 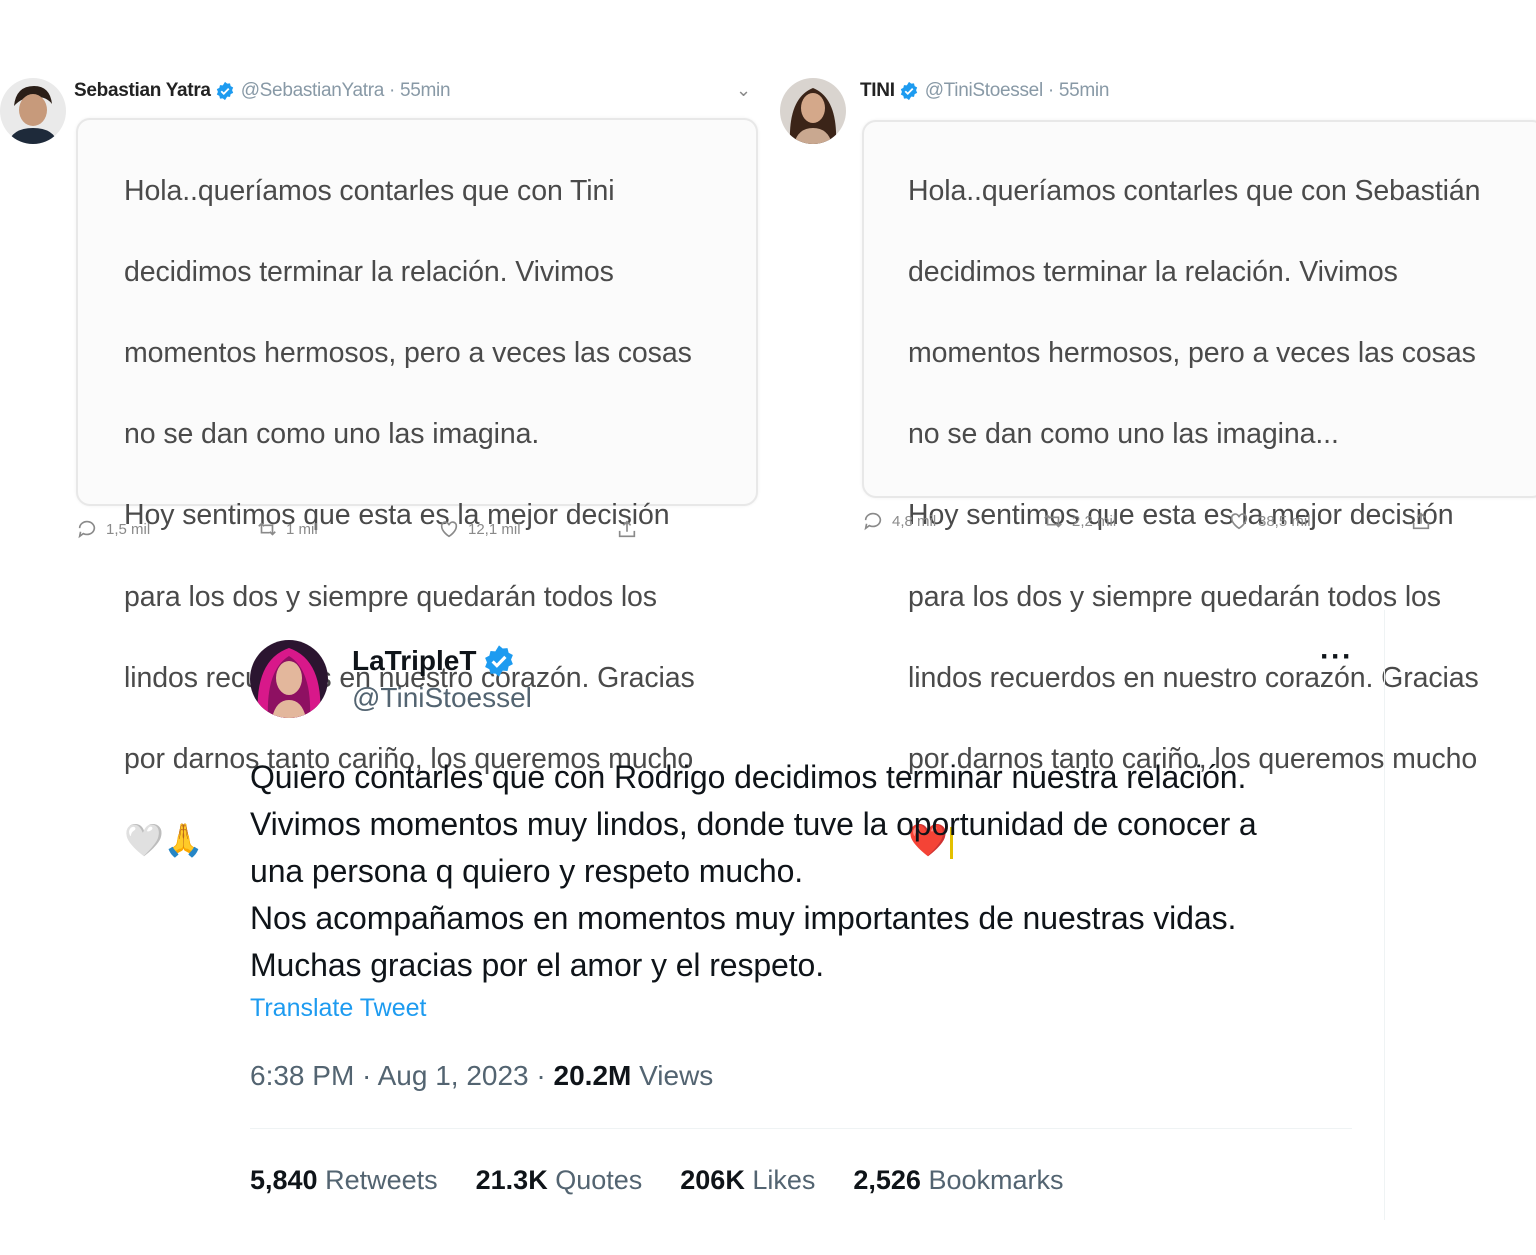 I want to click on more-options-icon: ···, so click(x=1336, y=657).